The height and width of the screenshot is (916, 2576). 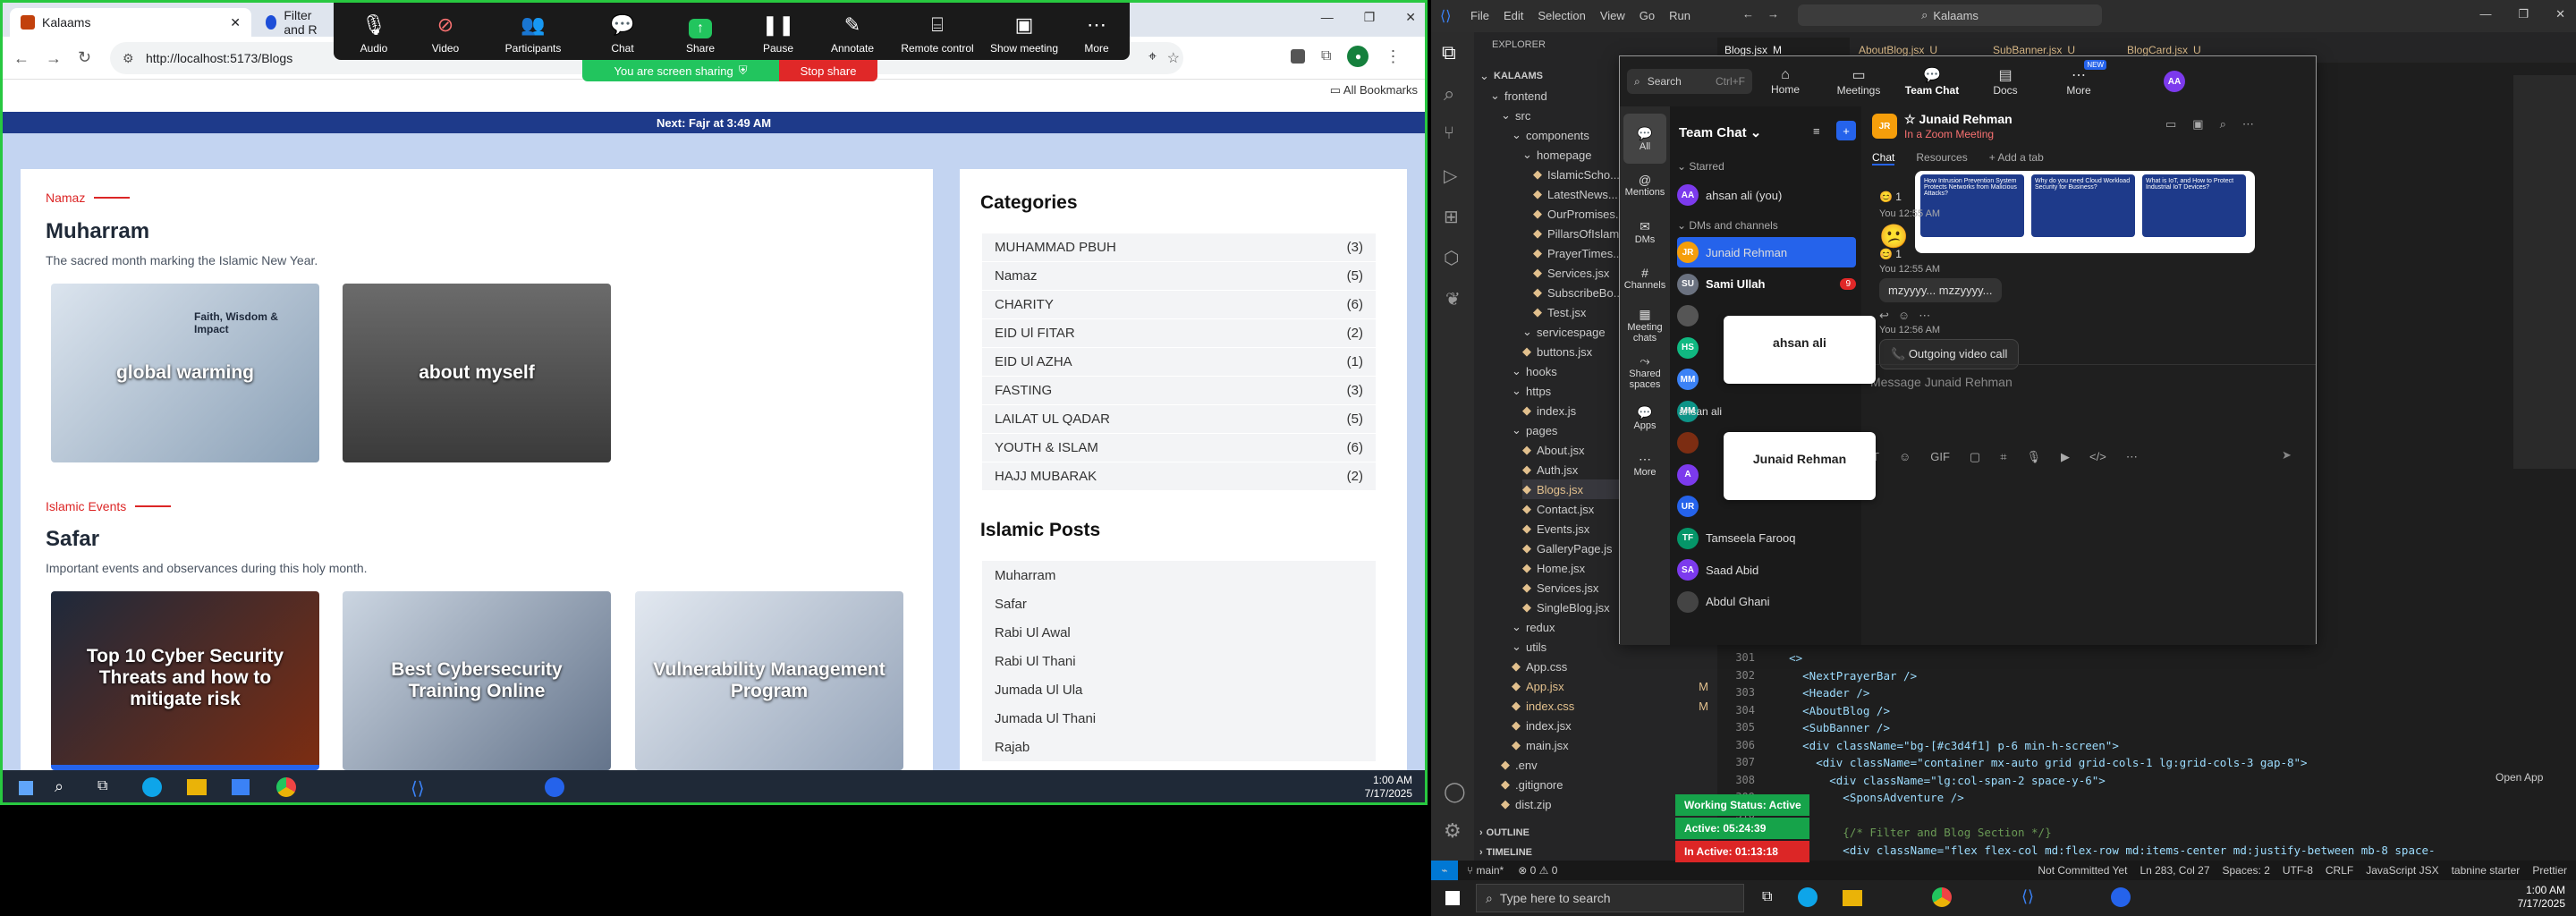 What do you see at coordinates (2248, 124) in the screenshot?
I see `more-dots-icon: ⋯` at bounding box center [2248, 124].